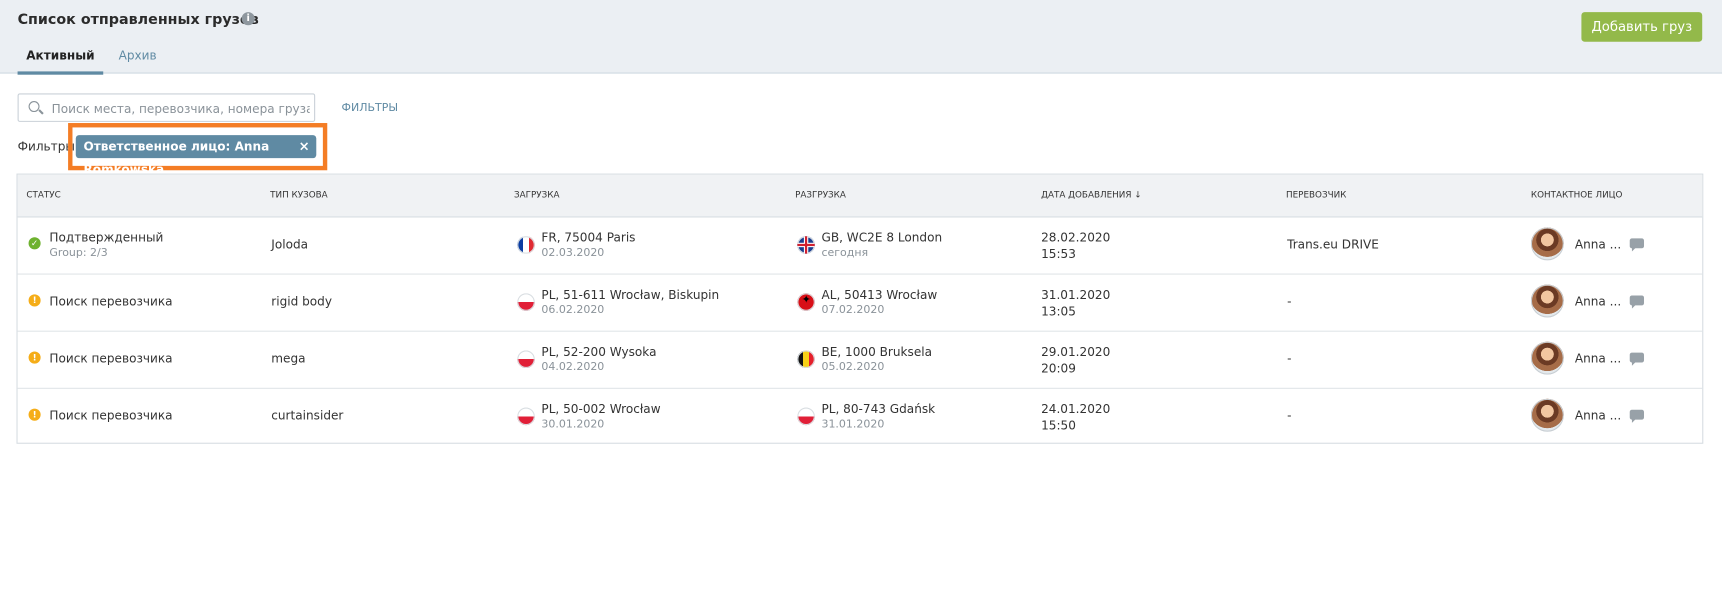 The height and width of the screenshot is (602, 1722). I want to click on search-icon, so click(34, 107).